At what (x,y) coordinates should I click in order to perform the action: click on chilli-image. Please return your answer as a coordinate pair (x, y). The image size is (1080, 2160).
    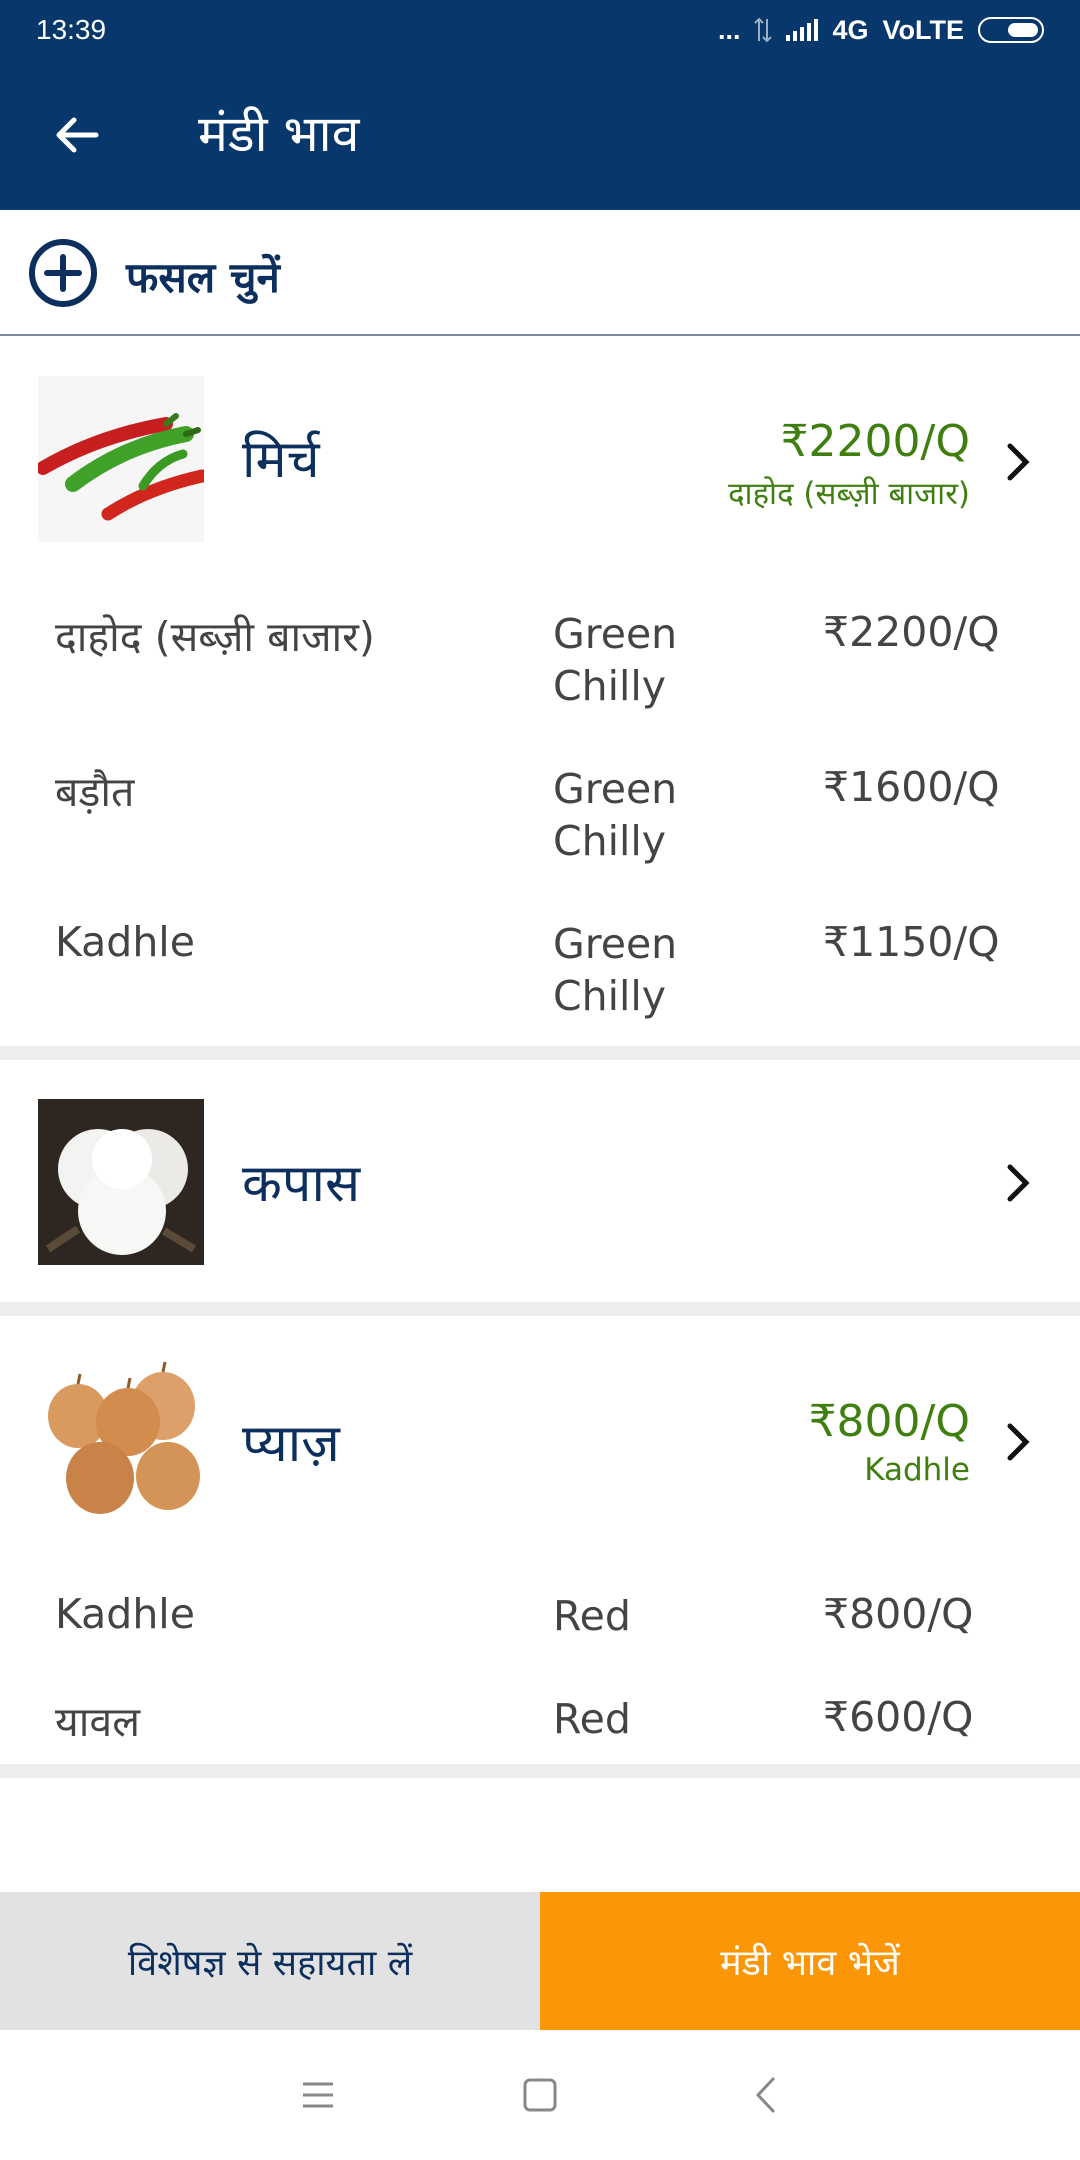
    Looking at the image, I should click on (121, 459).